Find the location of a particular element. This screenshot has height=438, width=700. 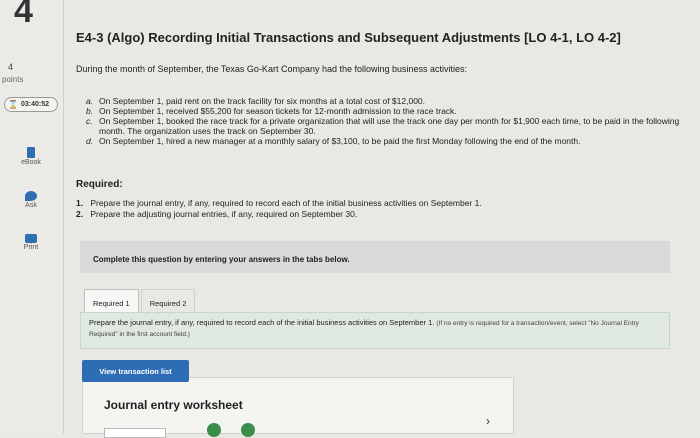

print-icon is located at coordinates (31, 238).